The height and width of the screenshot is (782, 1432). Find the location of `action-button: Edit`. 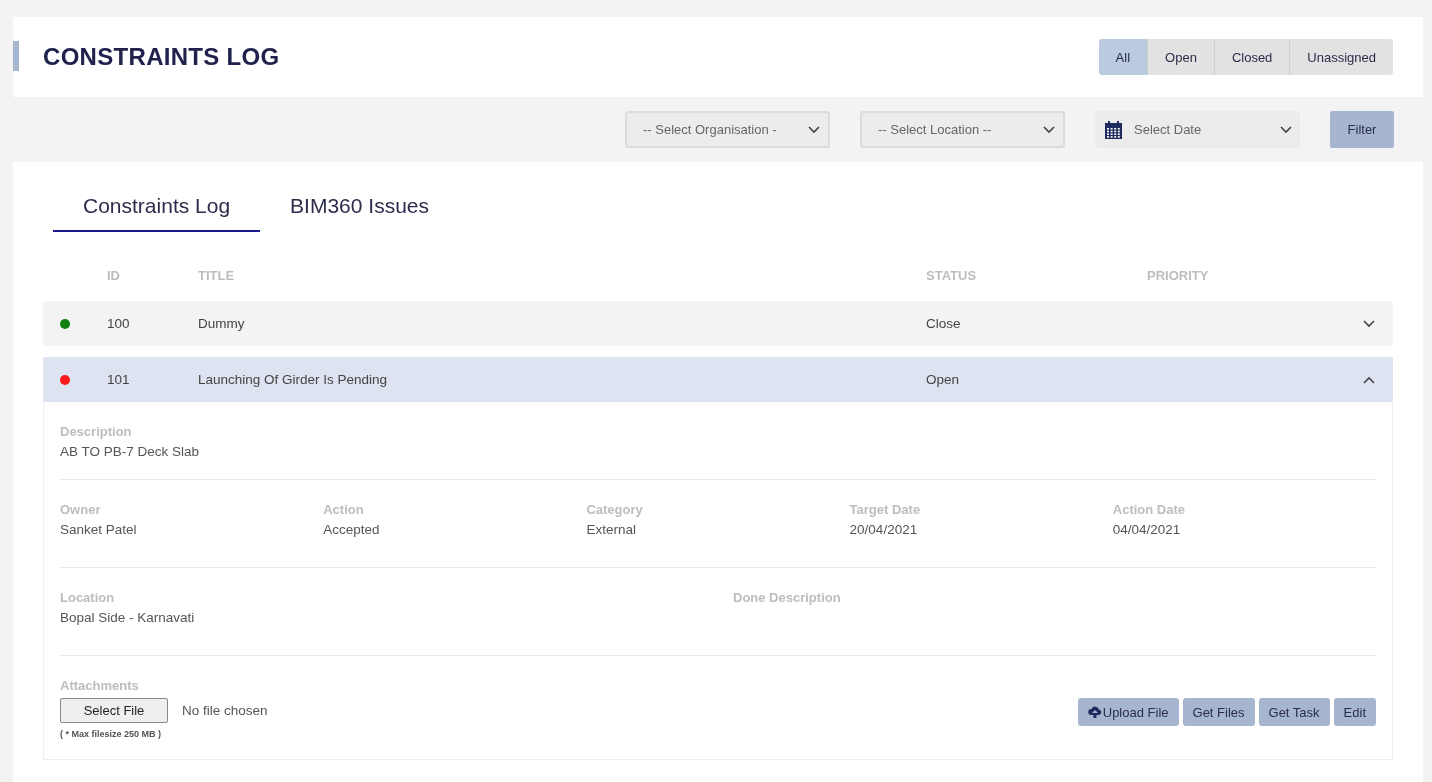

action-button: Edit is located at coordinates (1354, 712).